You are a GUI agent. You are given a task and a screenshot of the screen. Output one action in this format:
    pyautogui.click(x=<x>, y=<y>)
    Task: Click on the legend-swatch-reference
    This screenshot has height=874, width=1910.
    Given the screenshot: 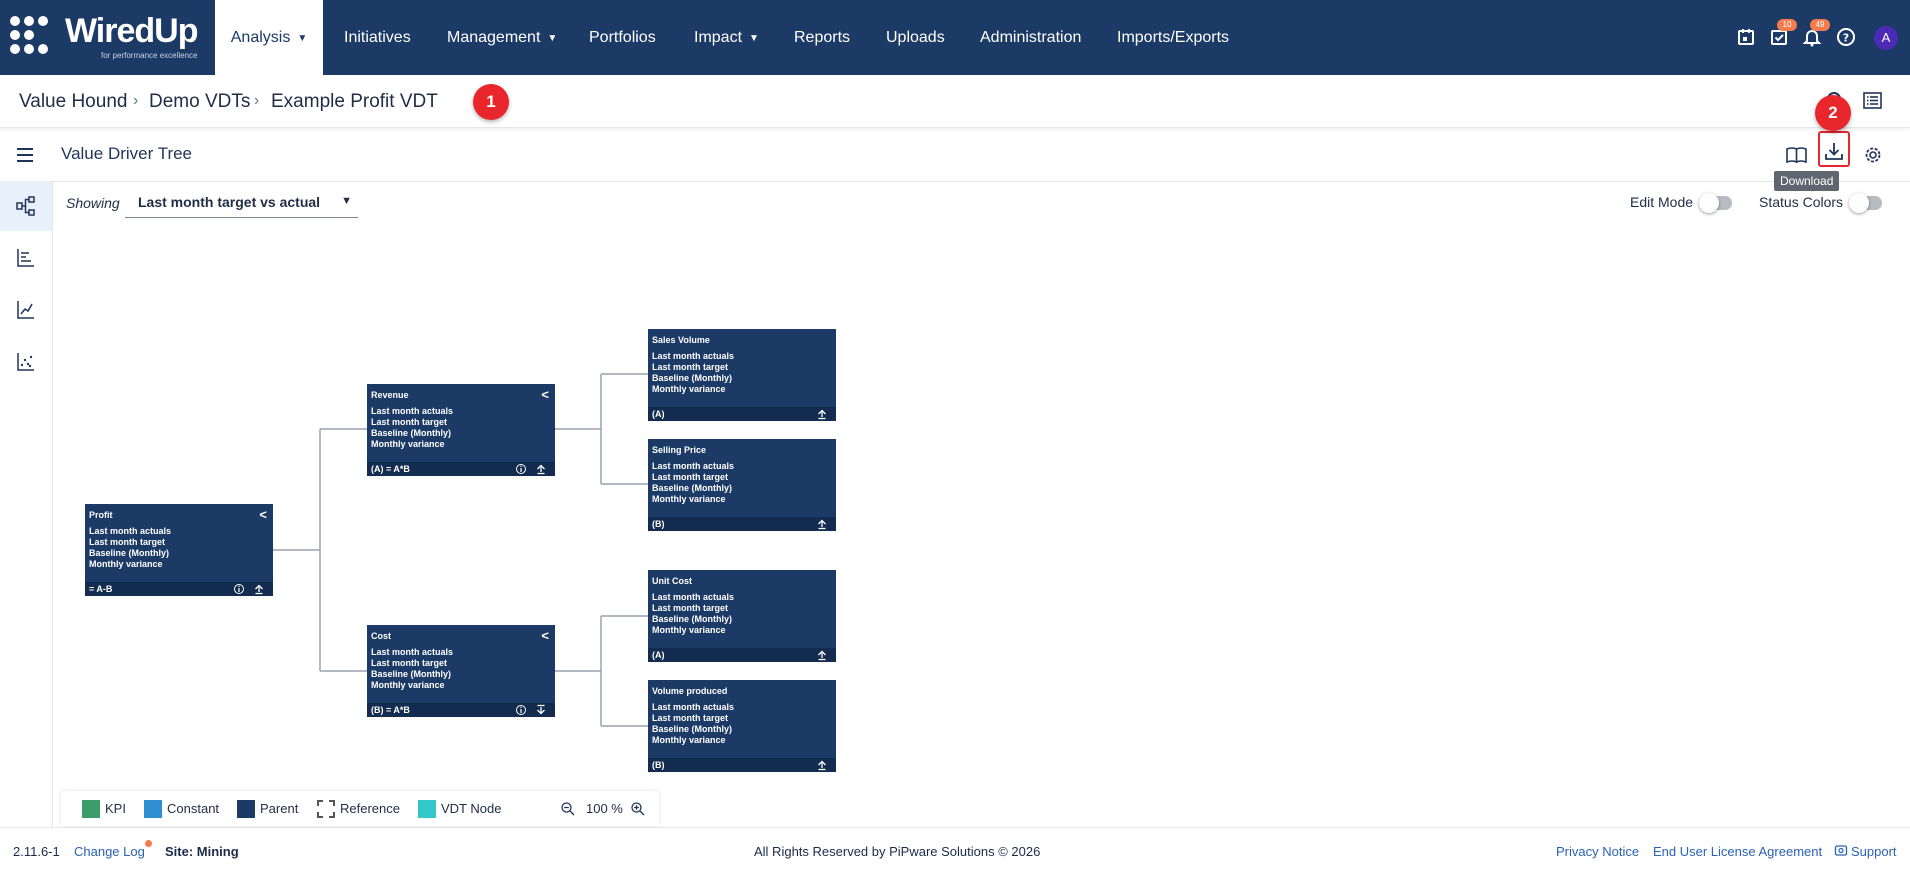 What is the action you would take?
    pyautogui.click(x=326, y=809)
    